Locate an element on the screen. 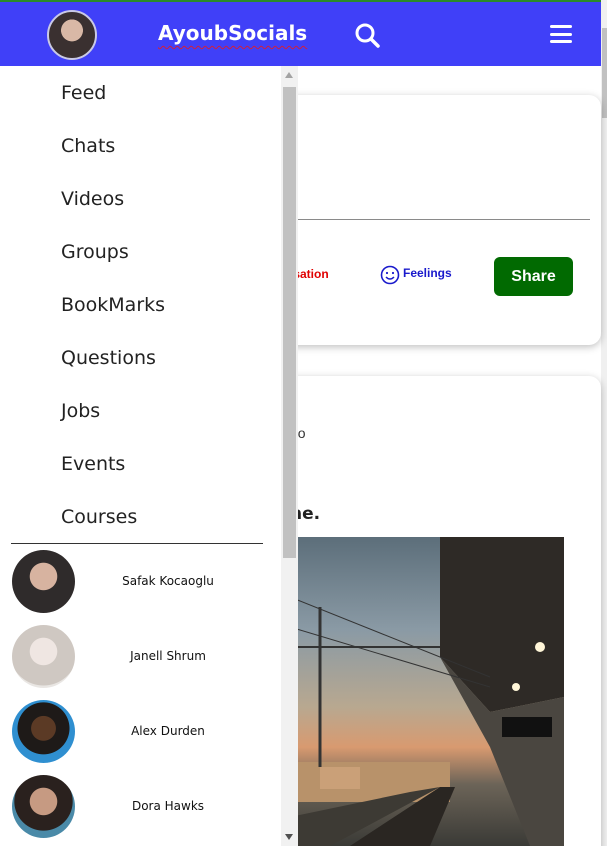  nav-item-chats: Chats is located at coordinates (88, 146).